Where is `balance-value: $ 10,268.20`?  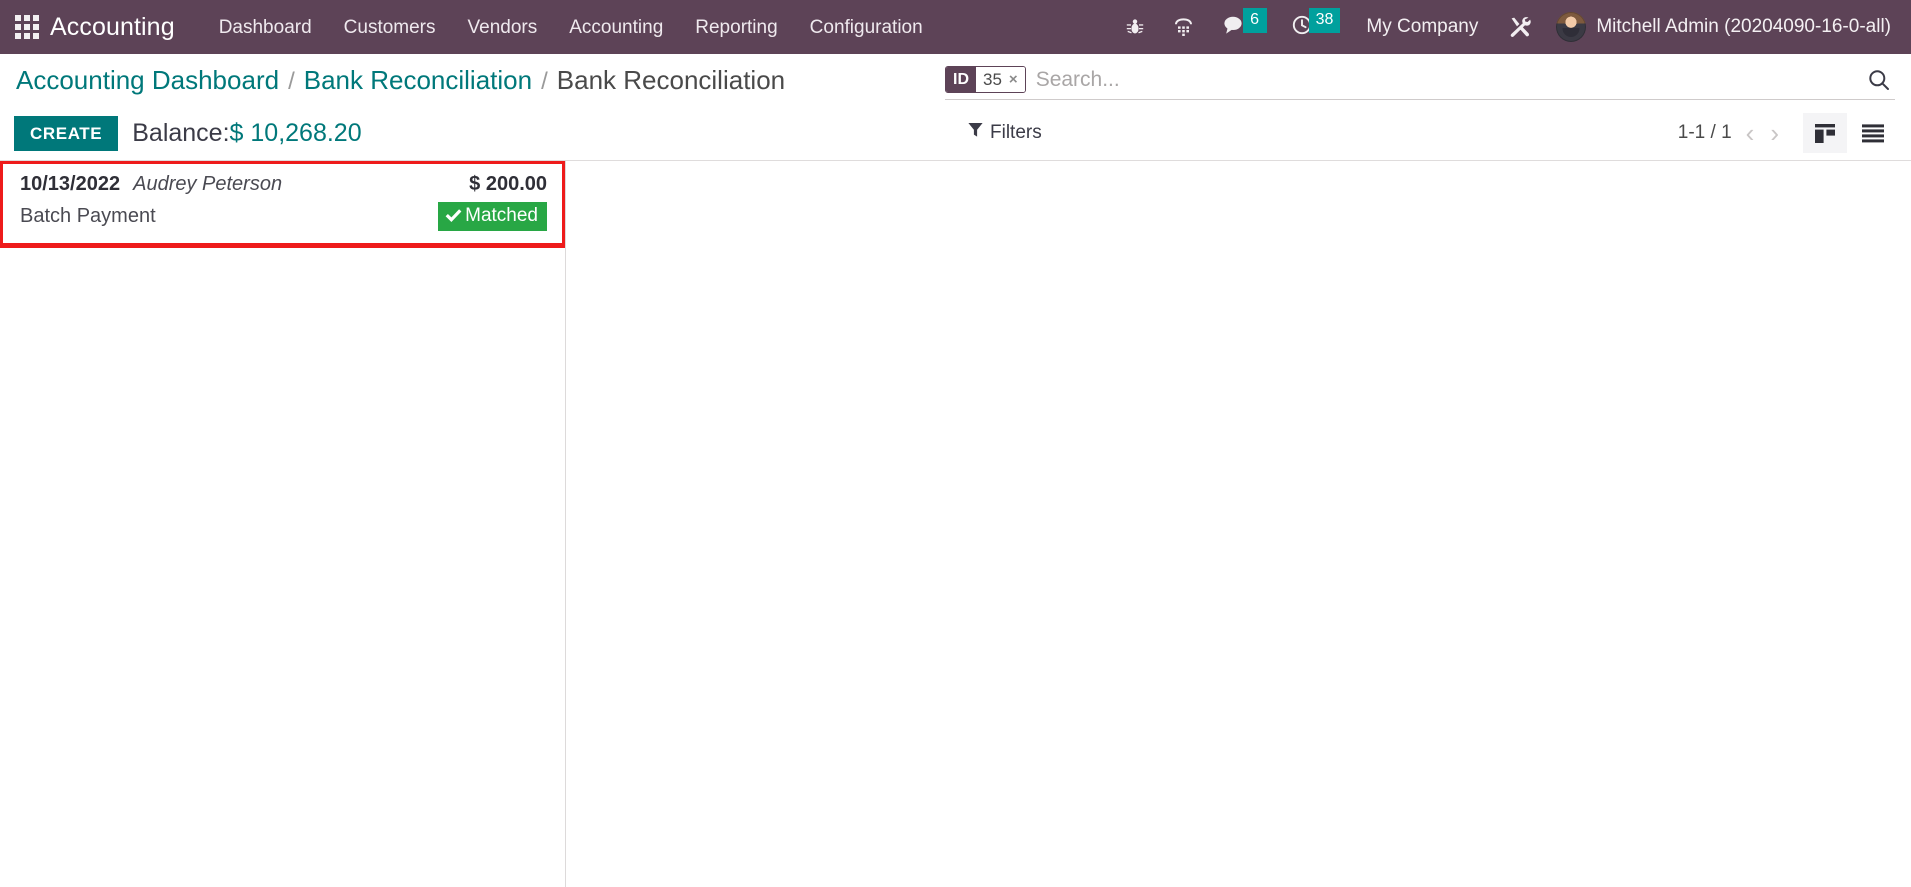
balance-value: $ 10,268.20 is located at coordinates (295, 132).